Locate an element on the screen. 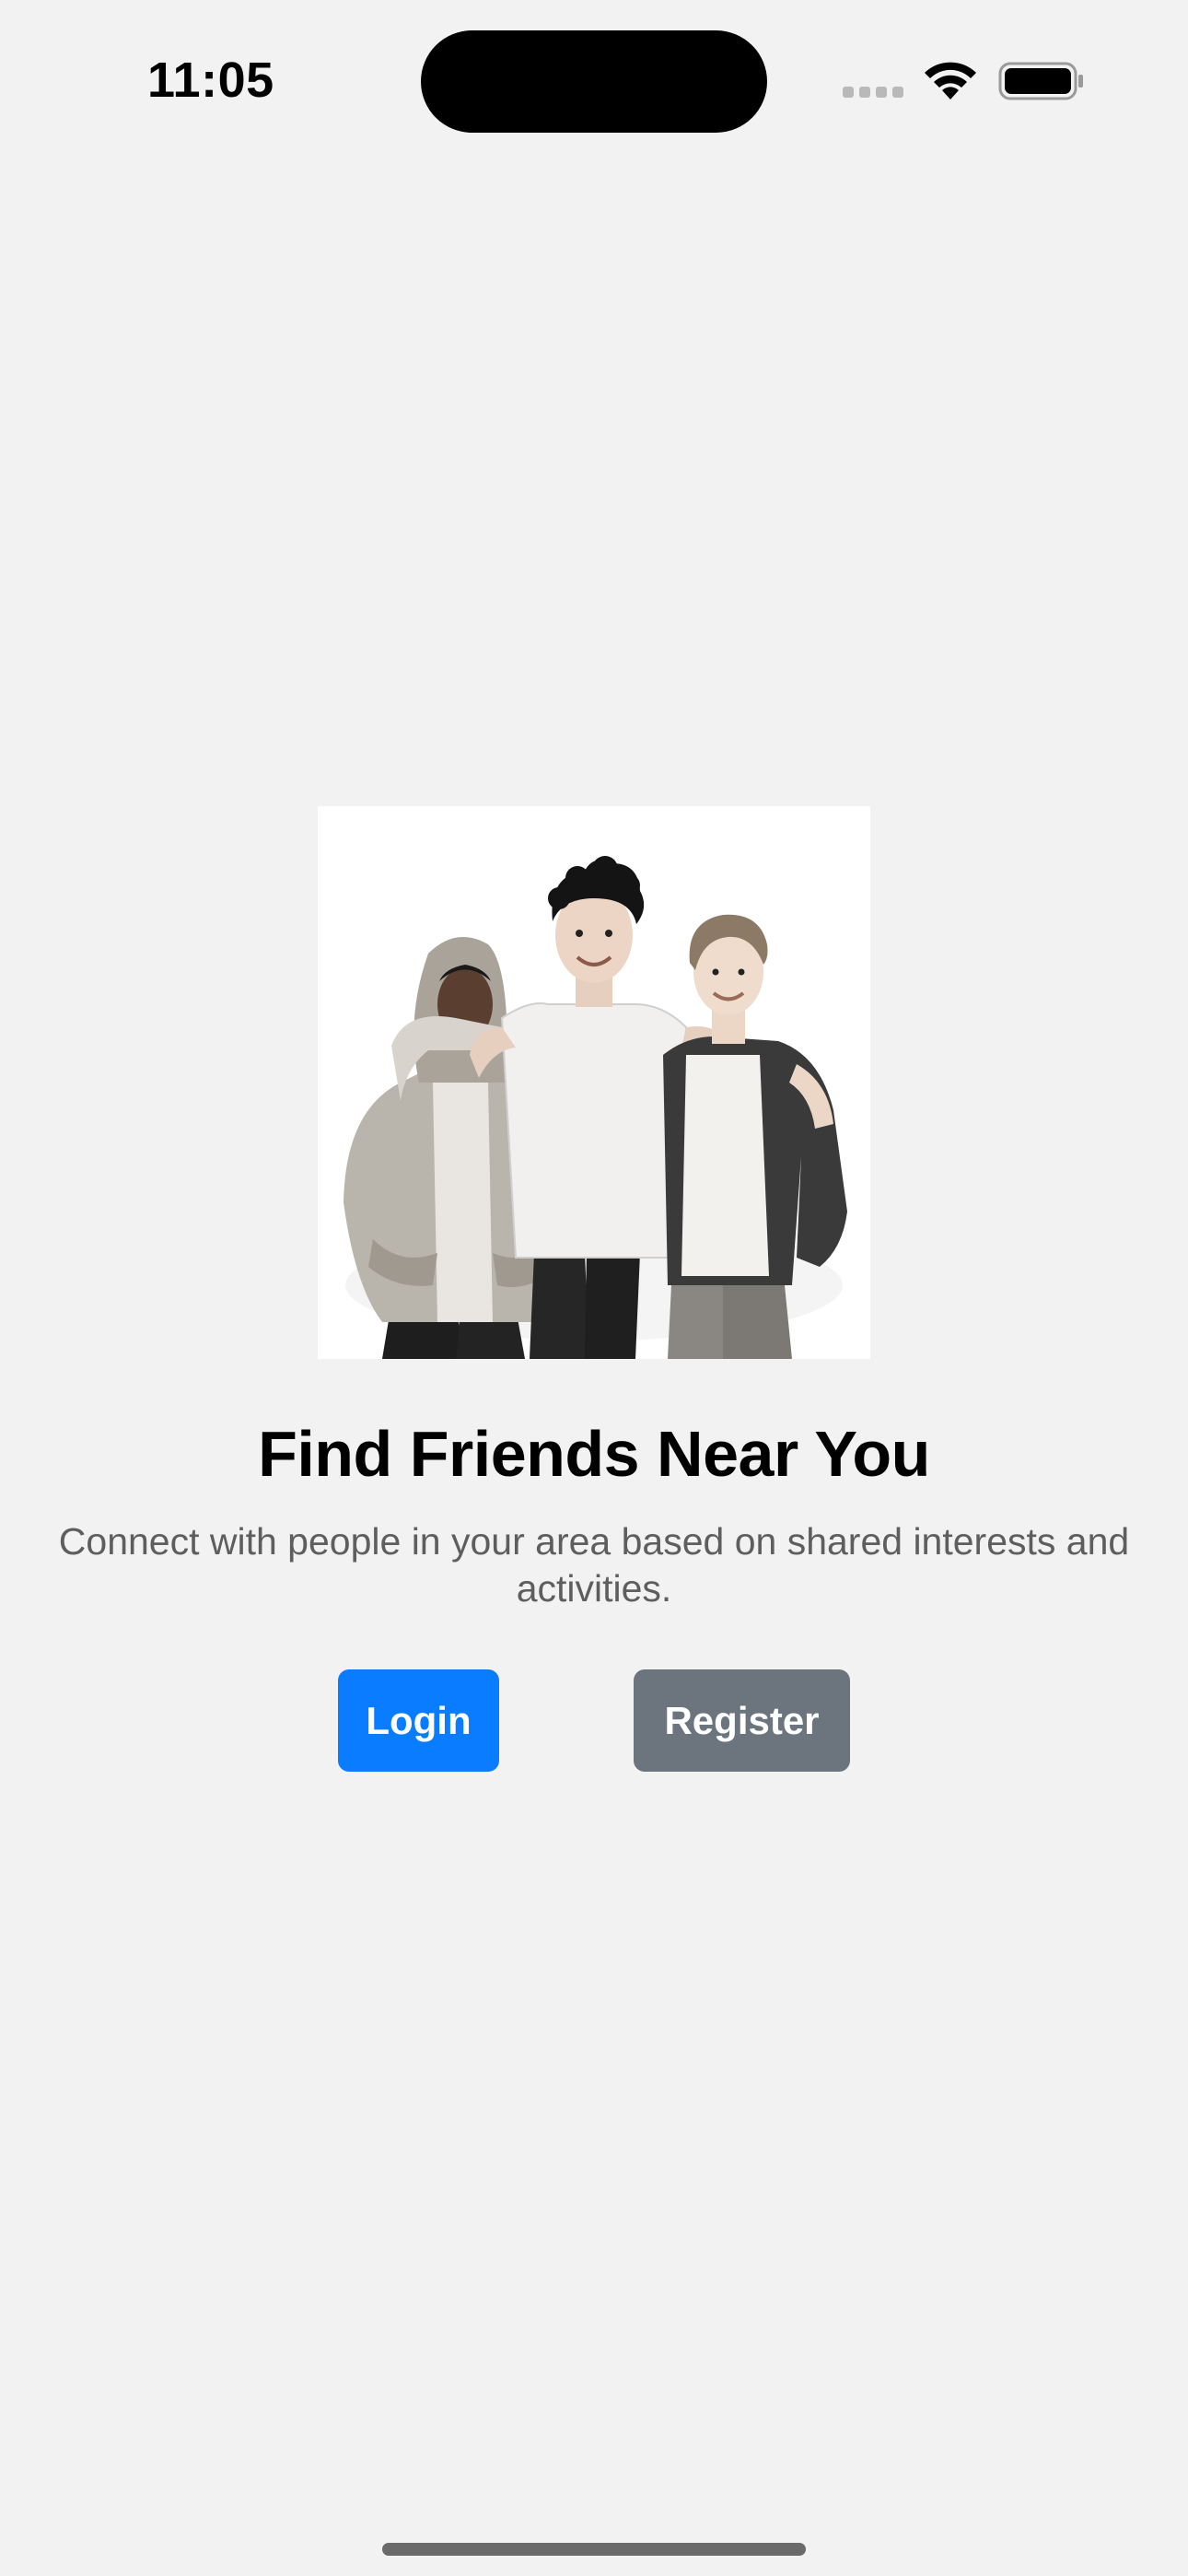 Image resolution: width=1188 pixels, height=2576 pixels. home-indicator is located at coordinates (594, 2549).